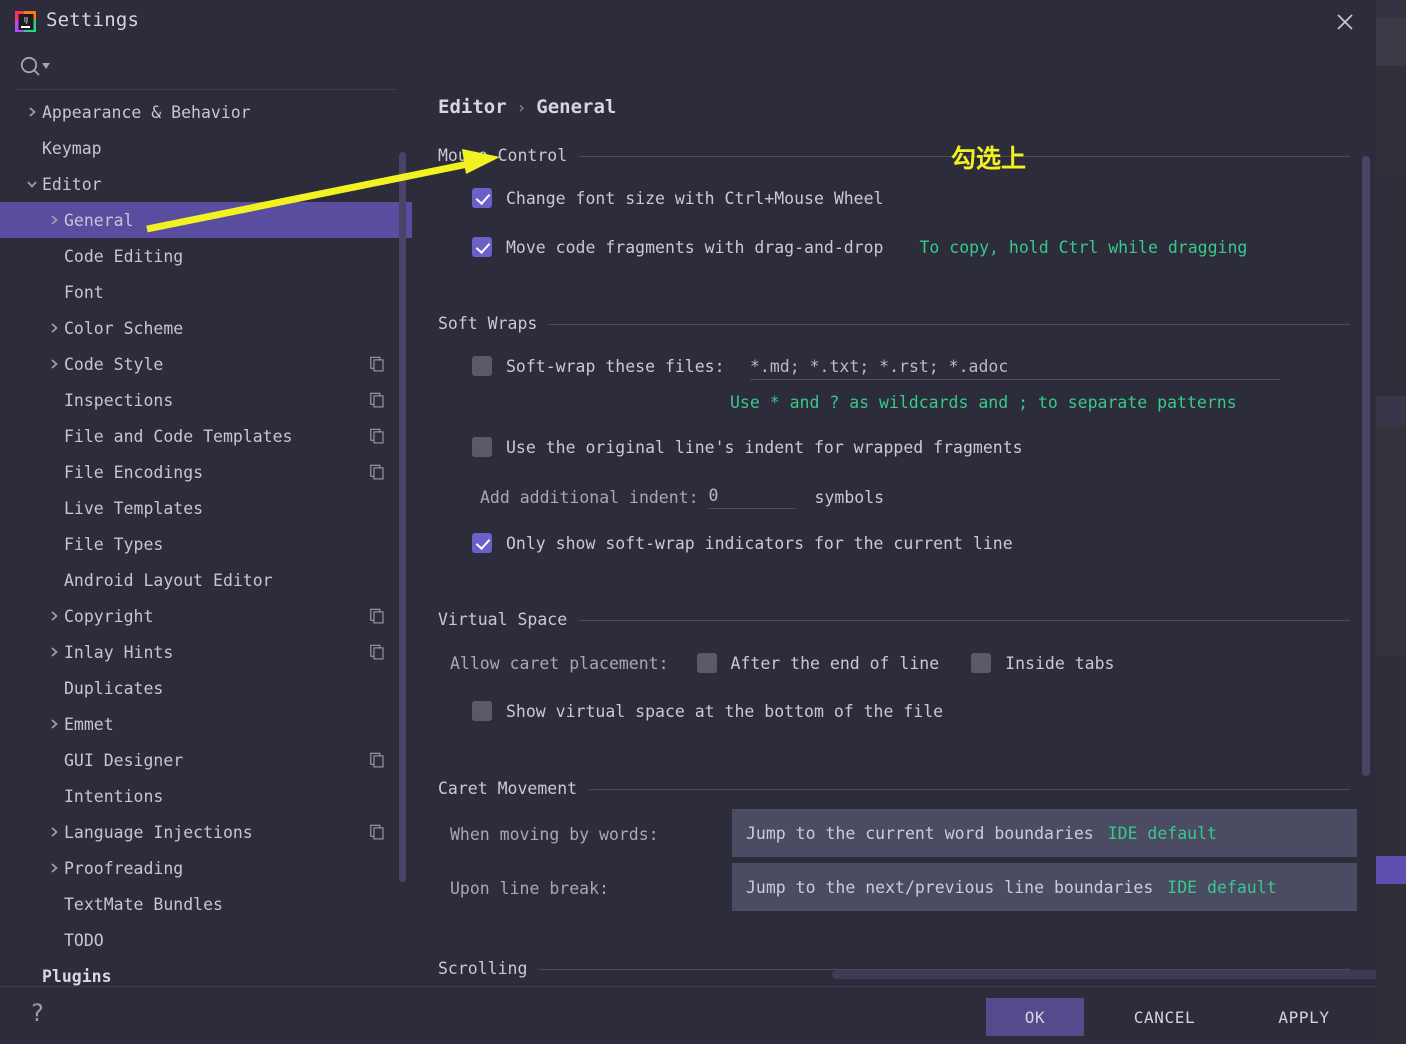 The width and height of the screenshot is (1406, 1044). What do you see at coordinates (206, 364) in the screenshot?
I see `sidebar-item-code-style: Code Style` at bounding box center [206, 364].